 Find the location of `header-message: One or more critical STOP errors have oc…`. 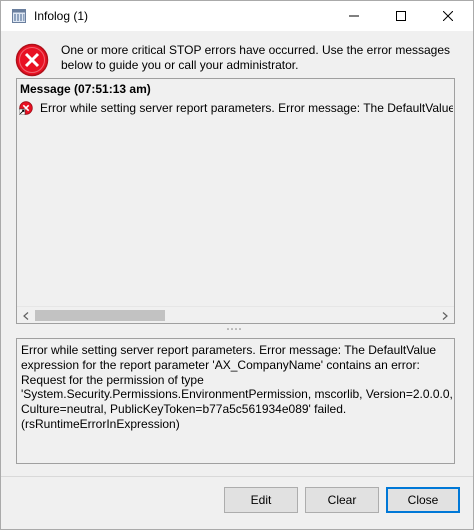

header-message: One or more critical STOP errors have oc… is located at coordinates (256, 57).